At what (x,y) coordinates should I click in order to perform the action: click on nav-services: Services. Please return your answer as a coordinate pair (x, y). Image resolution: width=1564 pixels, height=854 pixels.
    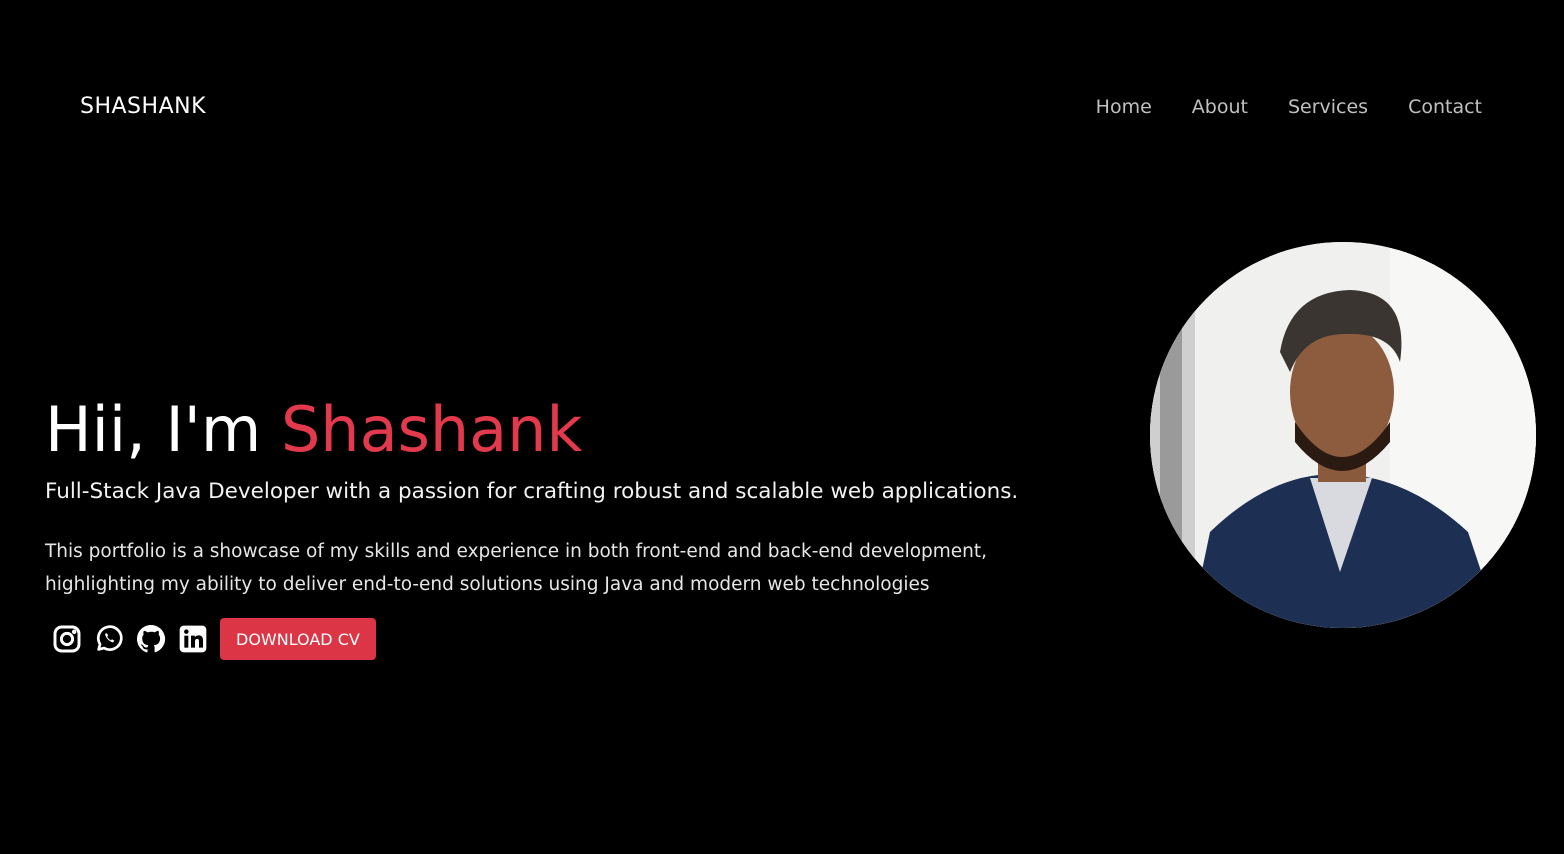
    Looking at the image, I should click on (1328, 107).